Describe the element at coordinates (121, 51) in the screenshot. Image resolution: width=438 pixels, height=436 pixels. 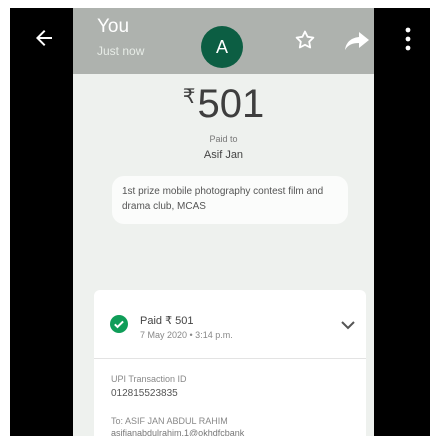
I see `page-subtitle: Just now` at that location.